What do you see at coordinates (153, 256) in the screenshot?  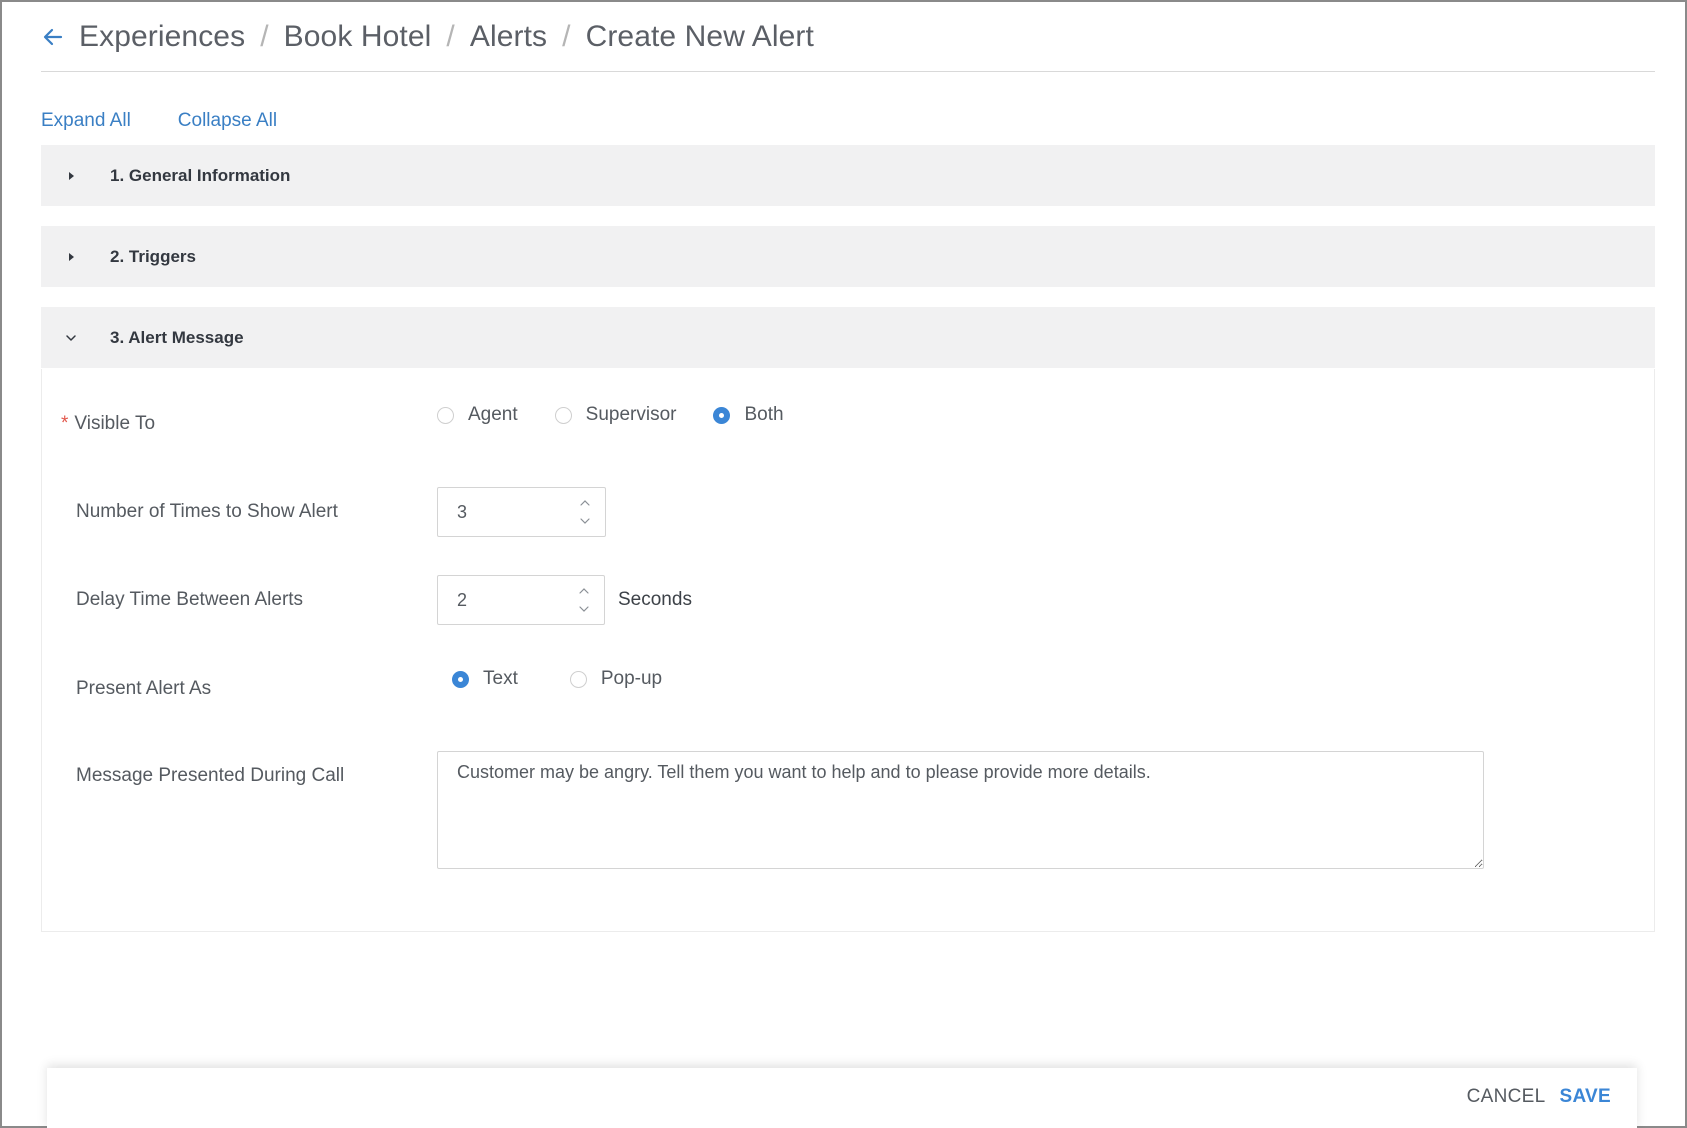 I see `section-title: 2. Triggers` at bounding box center [153, 256].